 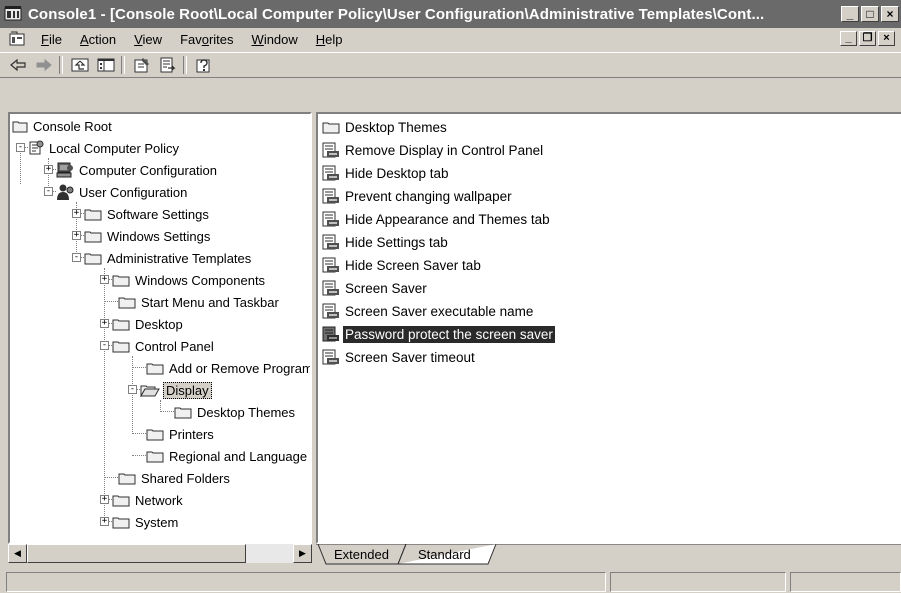 I want to click on mdi-close-button: ×, so click(x=886, y=38).